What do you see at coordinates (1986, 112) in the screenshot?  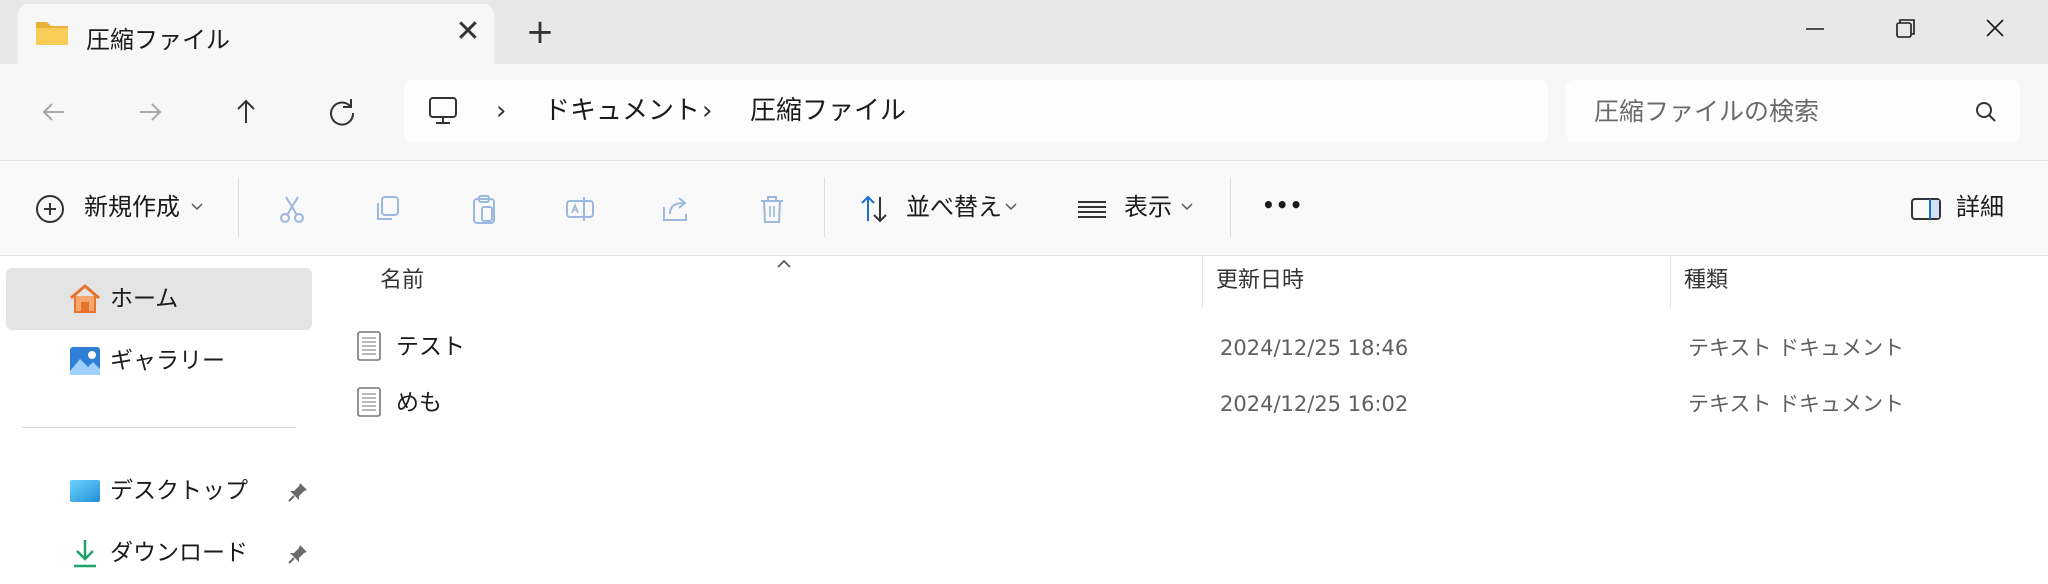 I see `search-icon` at bounding box center [1986, 112].